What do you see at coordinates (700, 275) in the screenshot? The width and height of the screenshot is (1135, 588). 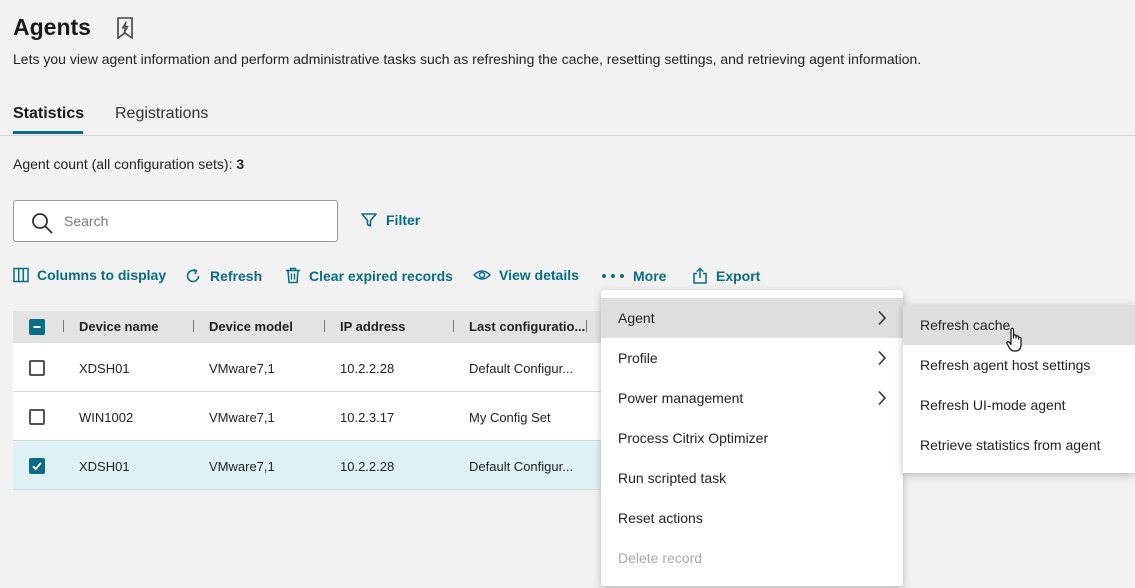 I see `export-icon` at bounding box center [700, 275].